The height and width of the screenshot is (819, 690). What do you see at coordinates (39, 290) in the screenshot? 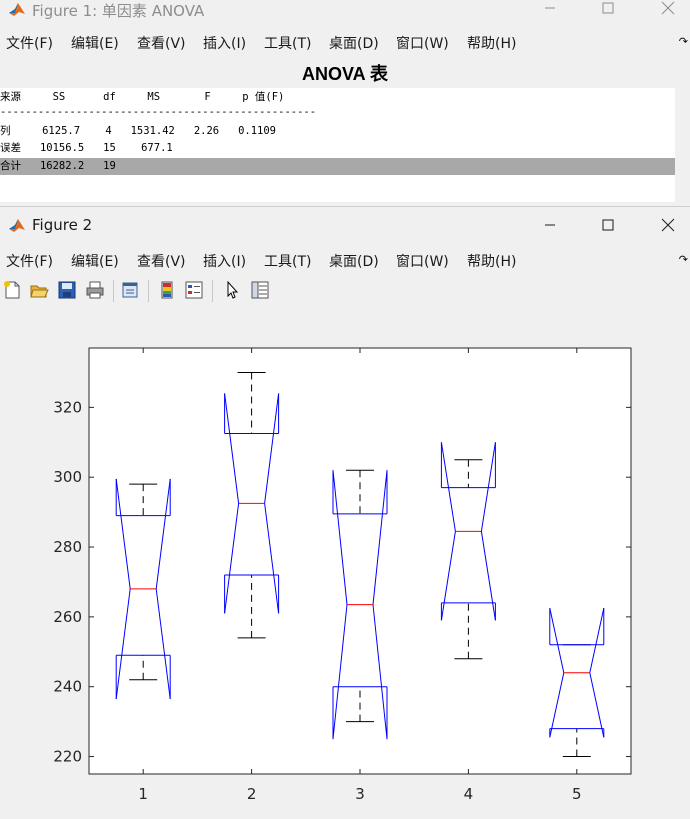
I see `open-icon` at bounding box center [39, 290].